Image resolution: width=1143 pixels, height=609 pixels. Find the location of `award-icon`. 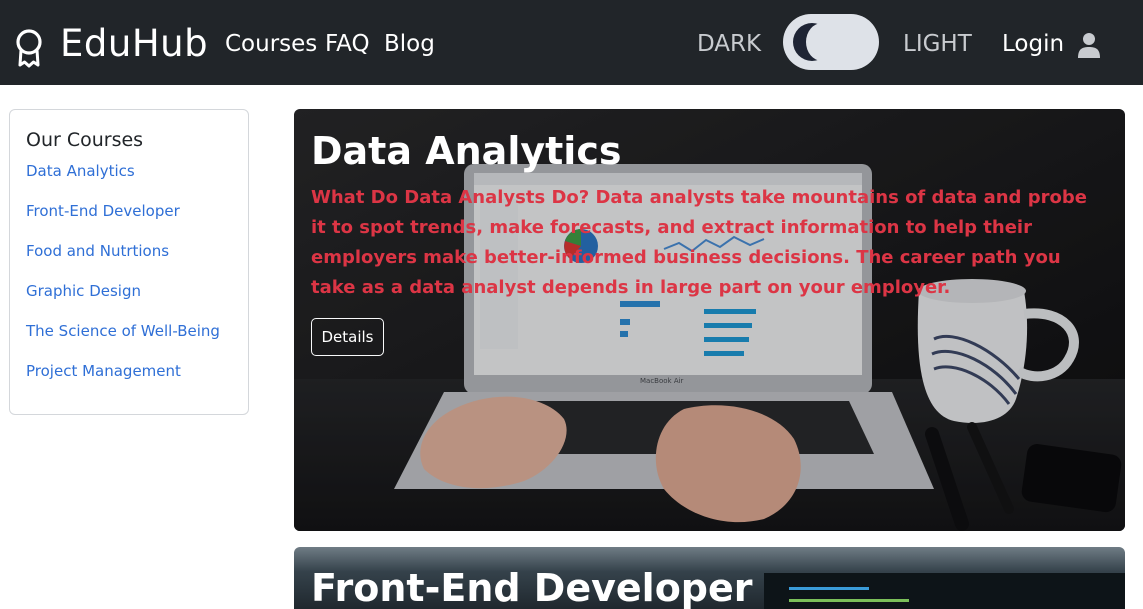

award-icon is located at coordinates (29, 48).